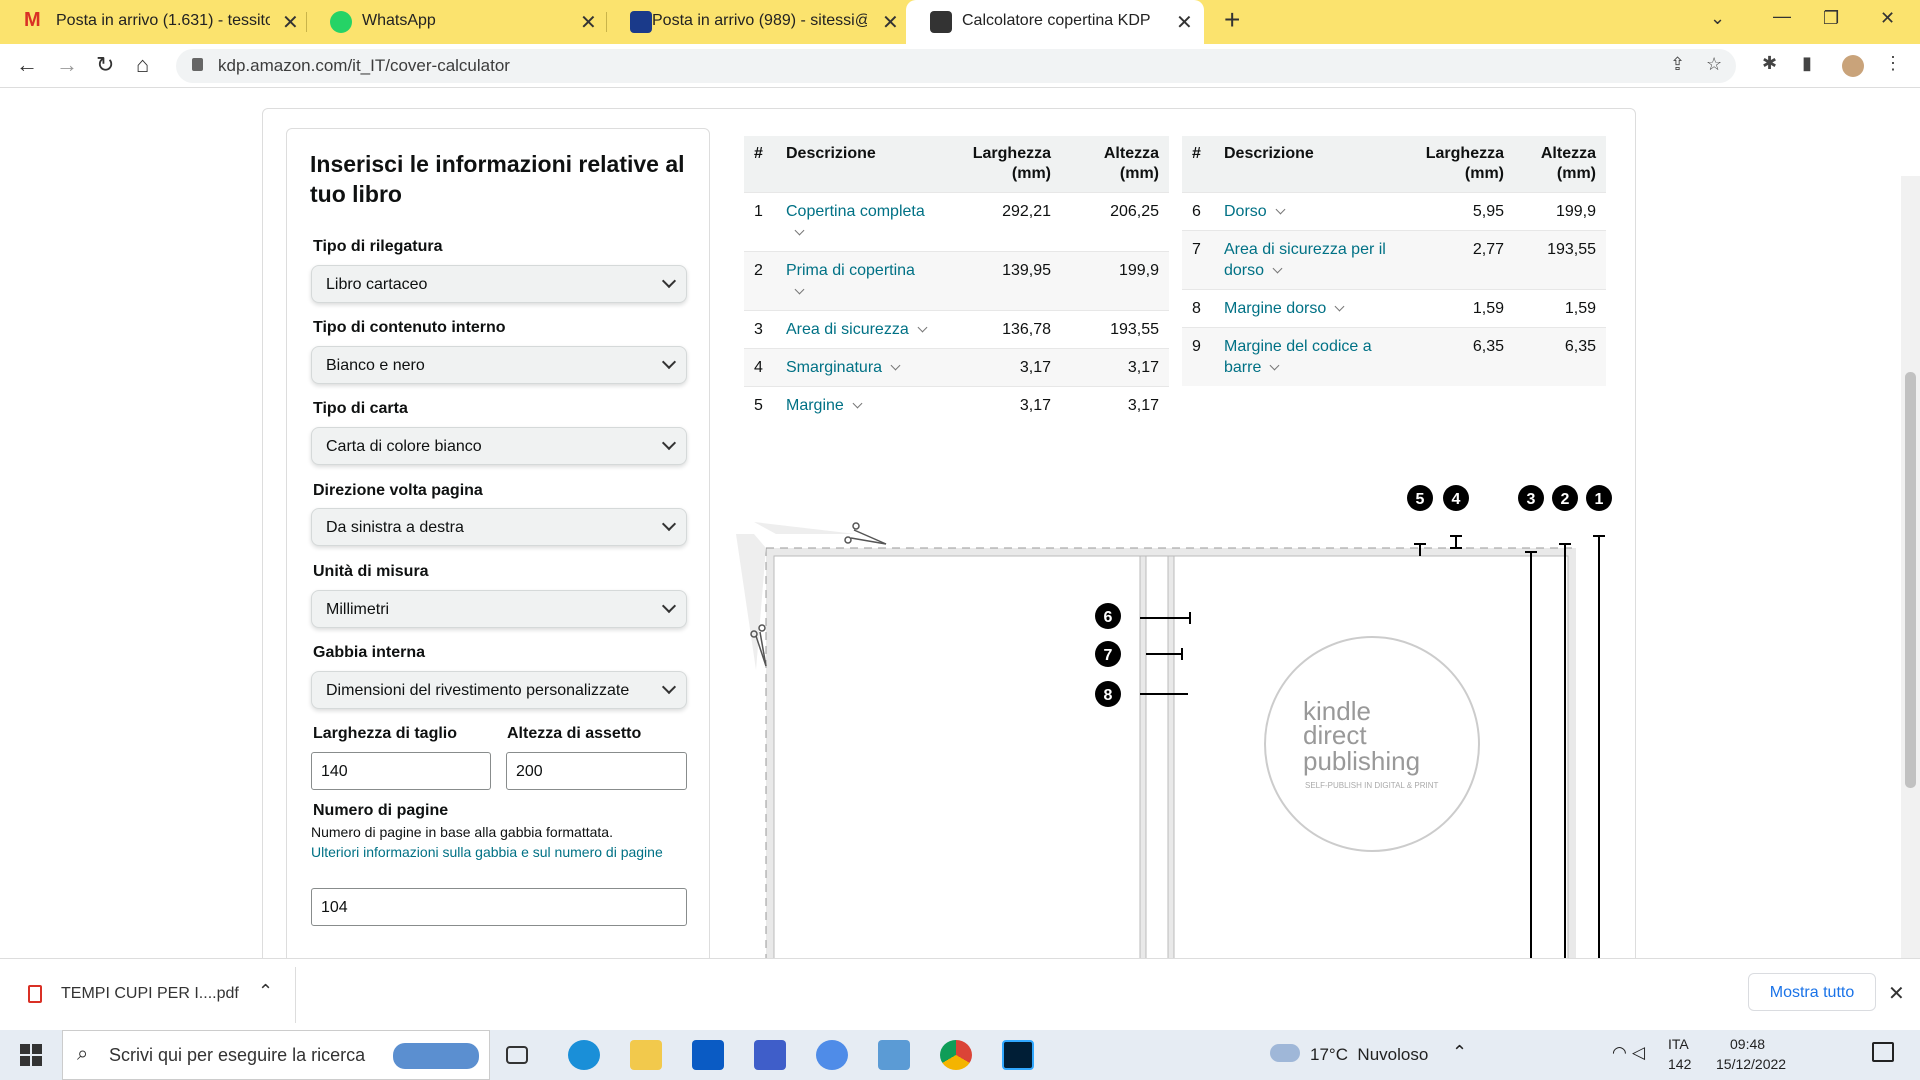 This screenshot has height=1080, width=1920. Describe the element at coordinates (1812, 992) in the screenshot. I see `show-all-button: Mostra tutto` at that location.